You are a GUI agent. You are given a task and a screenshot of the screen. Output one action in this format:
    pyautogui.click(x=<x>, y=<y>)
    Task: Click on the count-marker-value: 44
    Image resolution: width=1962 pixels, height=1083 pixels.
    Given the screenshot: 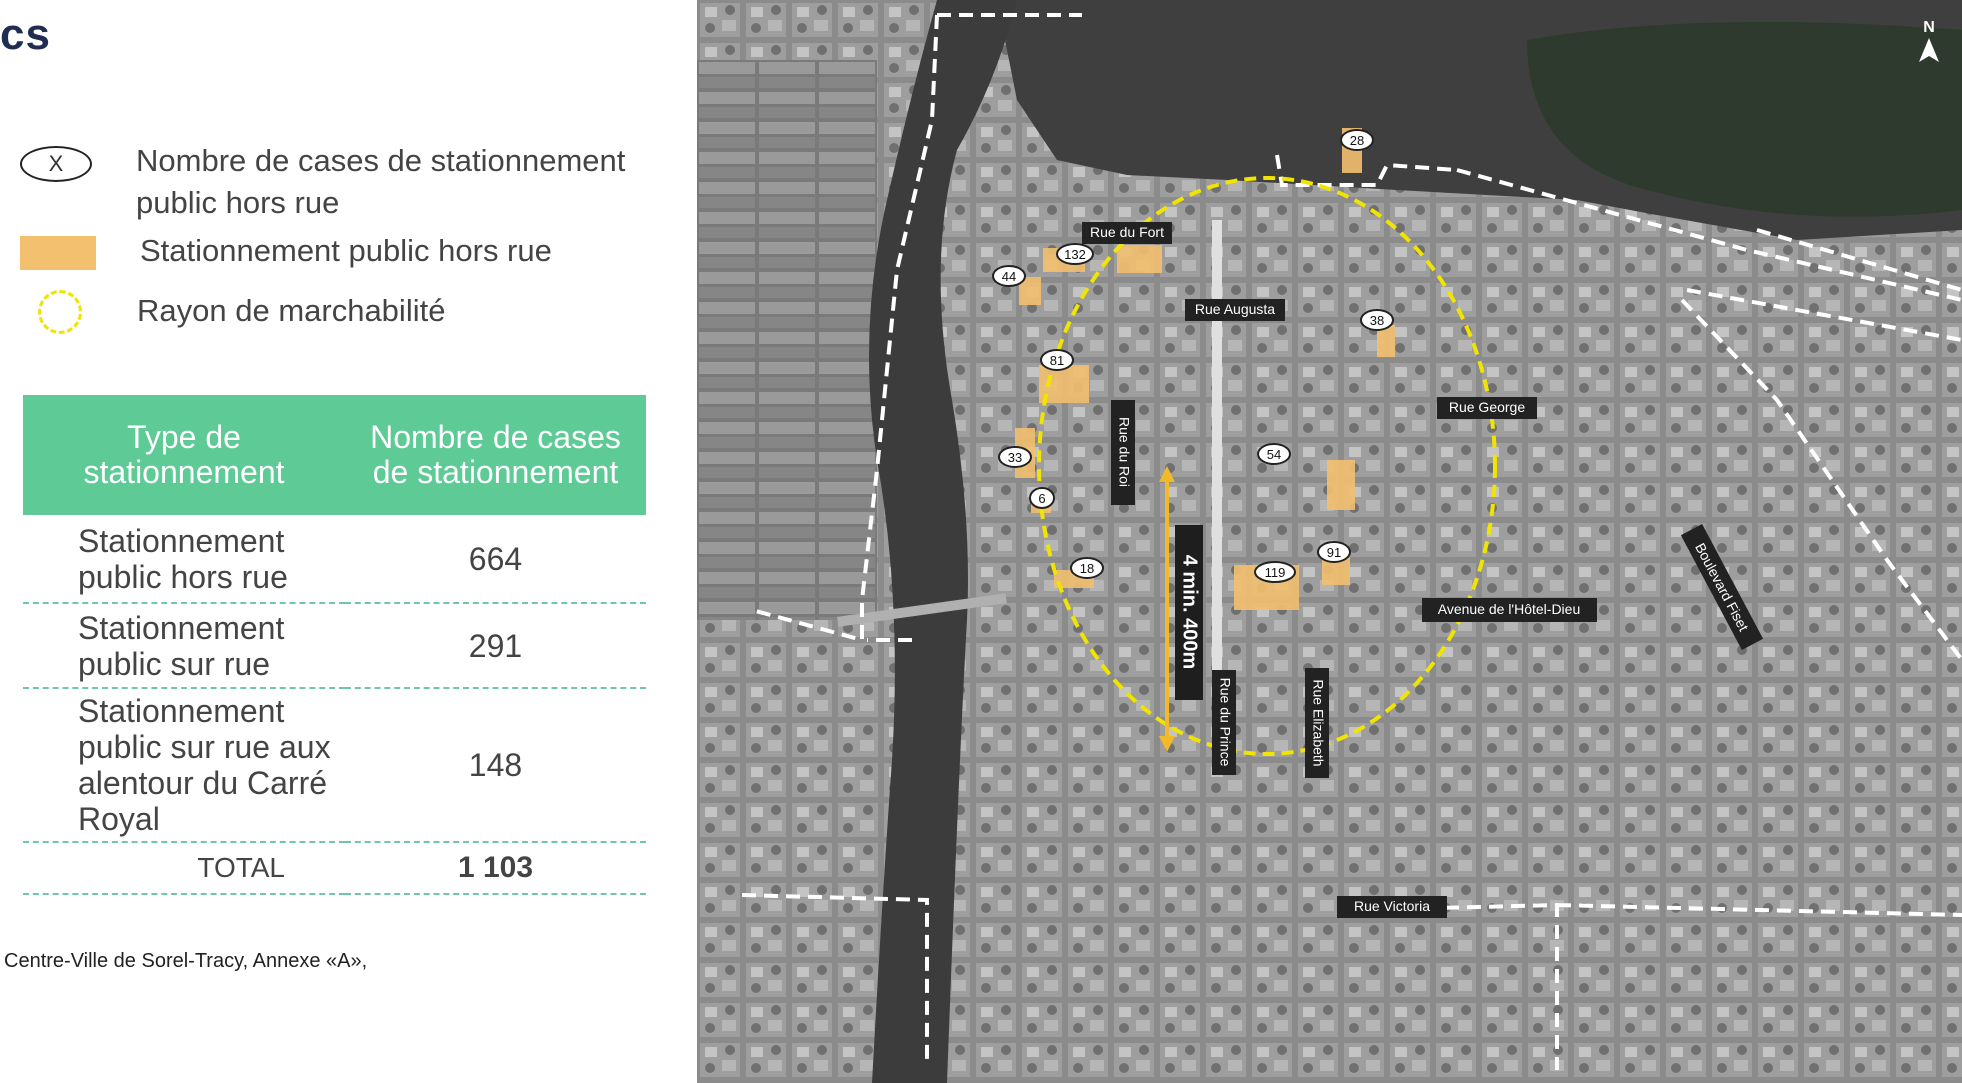 What is the action you would take?
    pyautogui.click(x=1009, y=276)
    